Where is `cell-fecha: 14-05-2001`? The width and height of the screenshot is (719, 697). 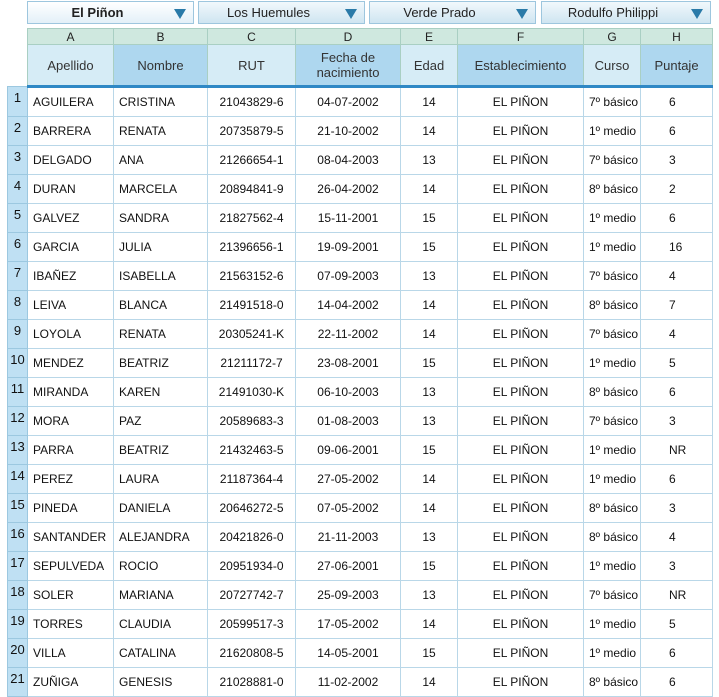 cell-fecha: 14-05-2001 is located at coordinates (348, 653).